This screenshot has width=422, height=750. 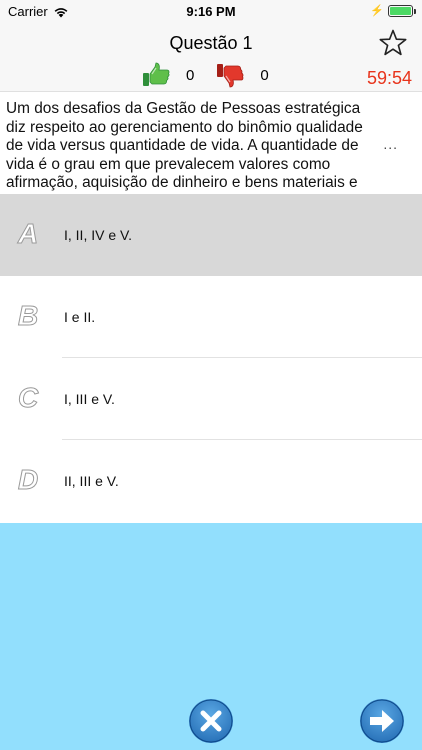 What do you see at coordinates (264, 75) in the screenshot?
I see `dislikes-count: 0` at bounding box center [264, 75].